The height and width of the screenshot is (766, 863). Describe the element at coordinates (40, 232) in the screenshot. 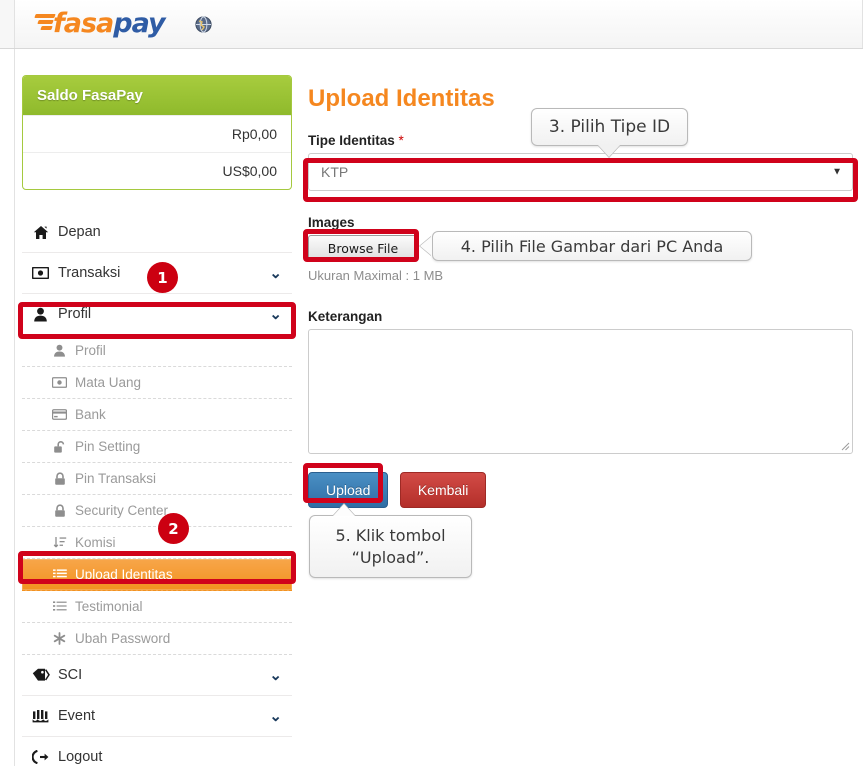

I see `home-icon` at that location.